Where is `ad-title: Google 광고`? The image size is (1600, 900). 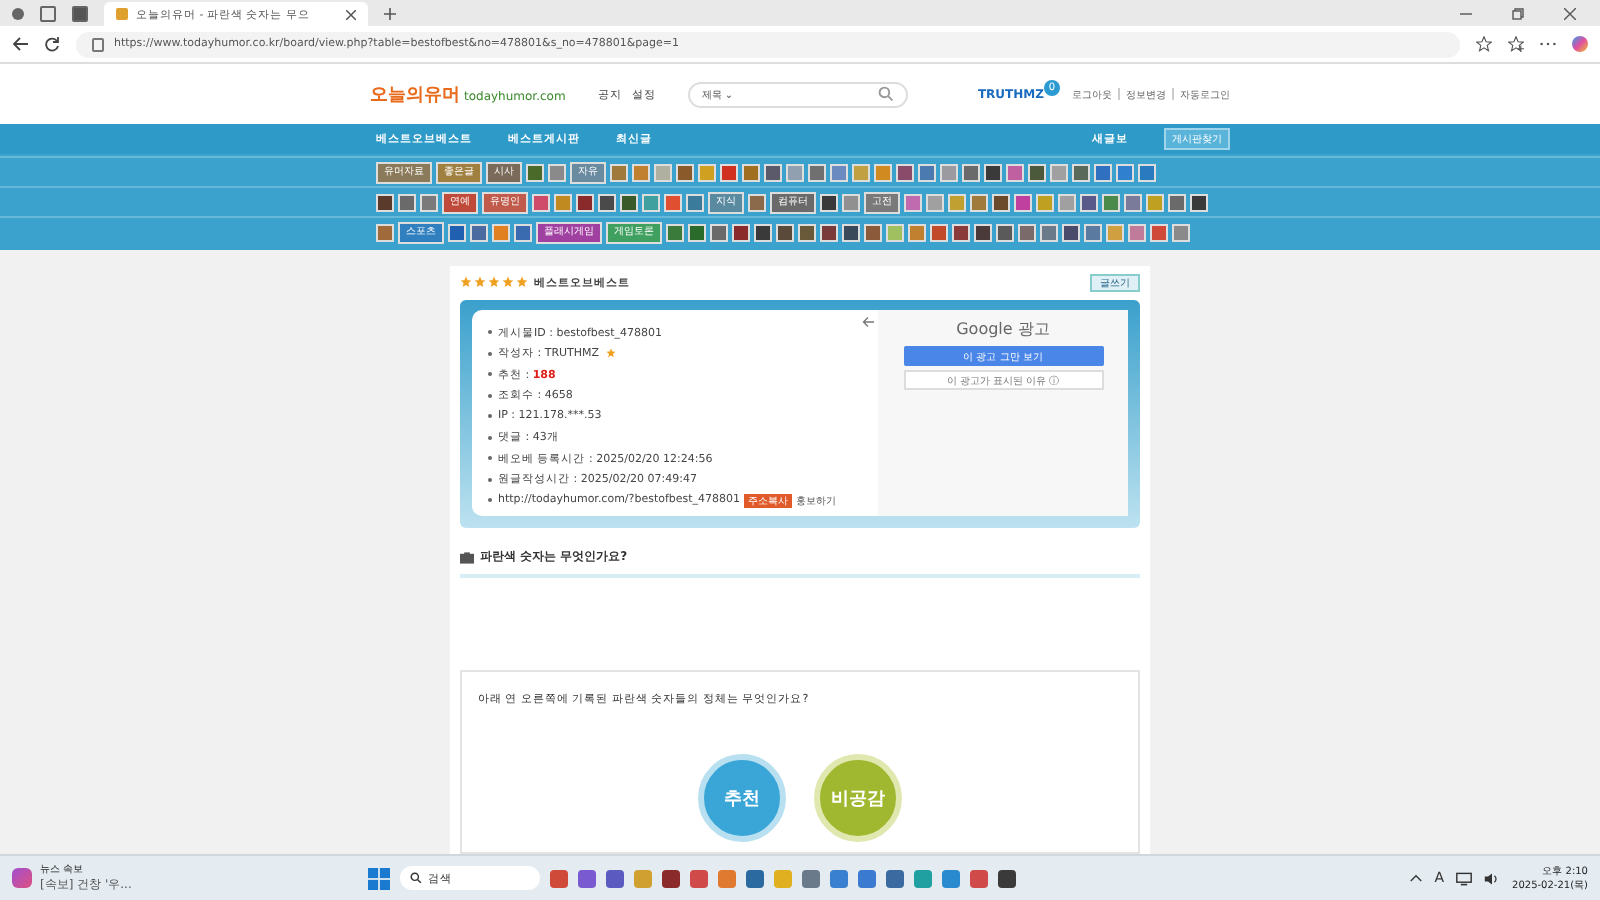
ad-title: Google 광고 is located at coordinates (1003, 329).